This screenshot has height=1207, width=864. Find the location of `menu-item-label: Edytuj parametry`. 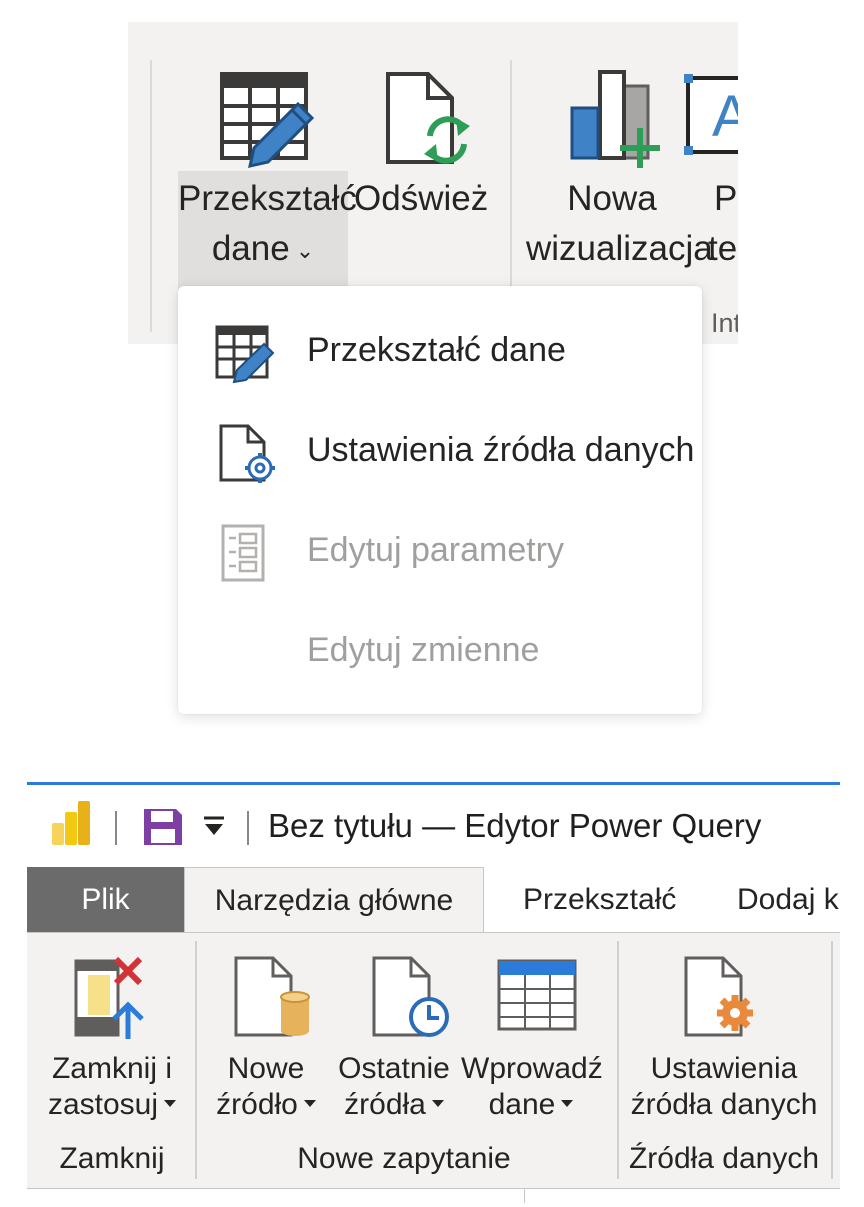

menu-item-label: Edytuj parametry is located at coordinates (435, 550).